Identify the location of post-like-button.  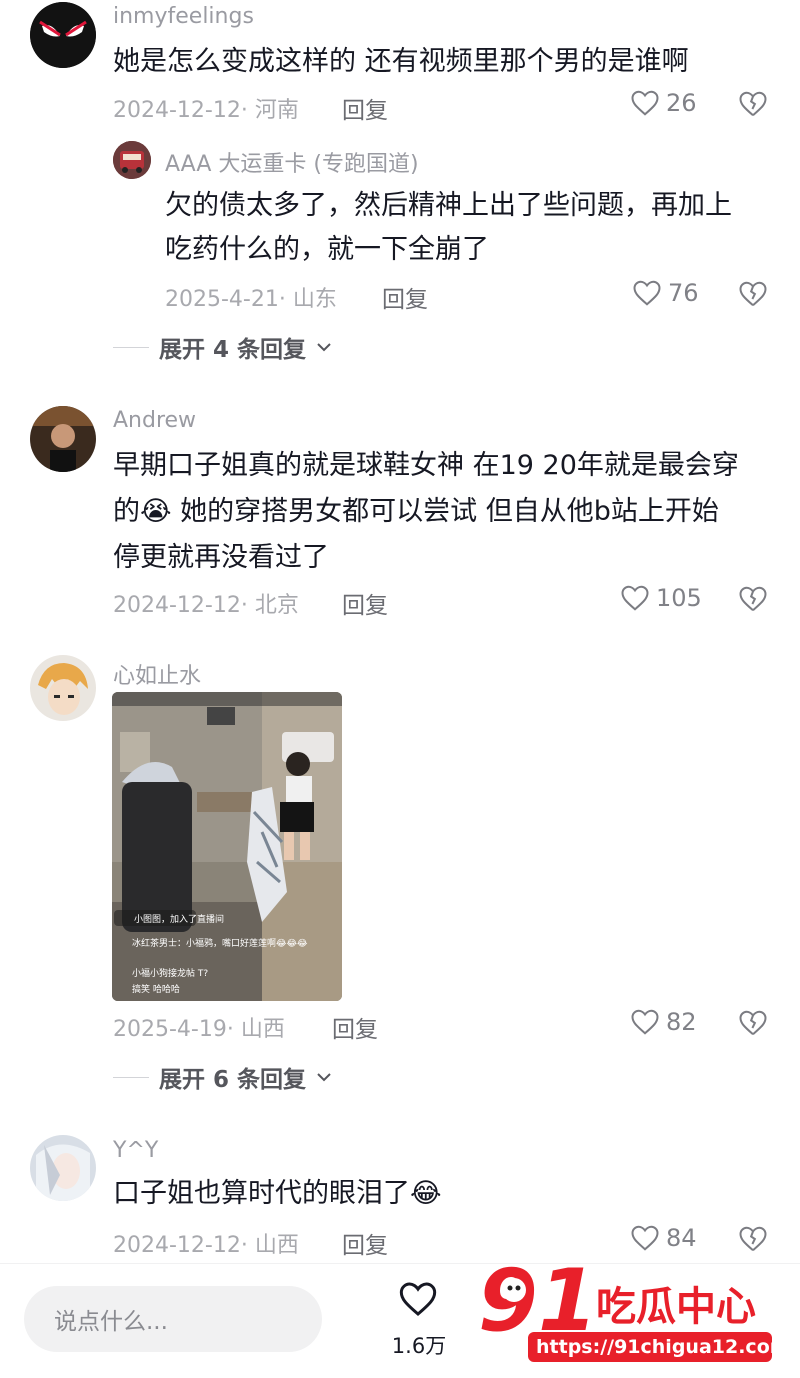
(418, 1301).